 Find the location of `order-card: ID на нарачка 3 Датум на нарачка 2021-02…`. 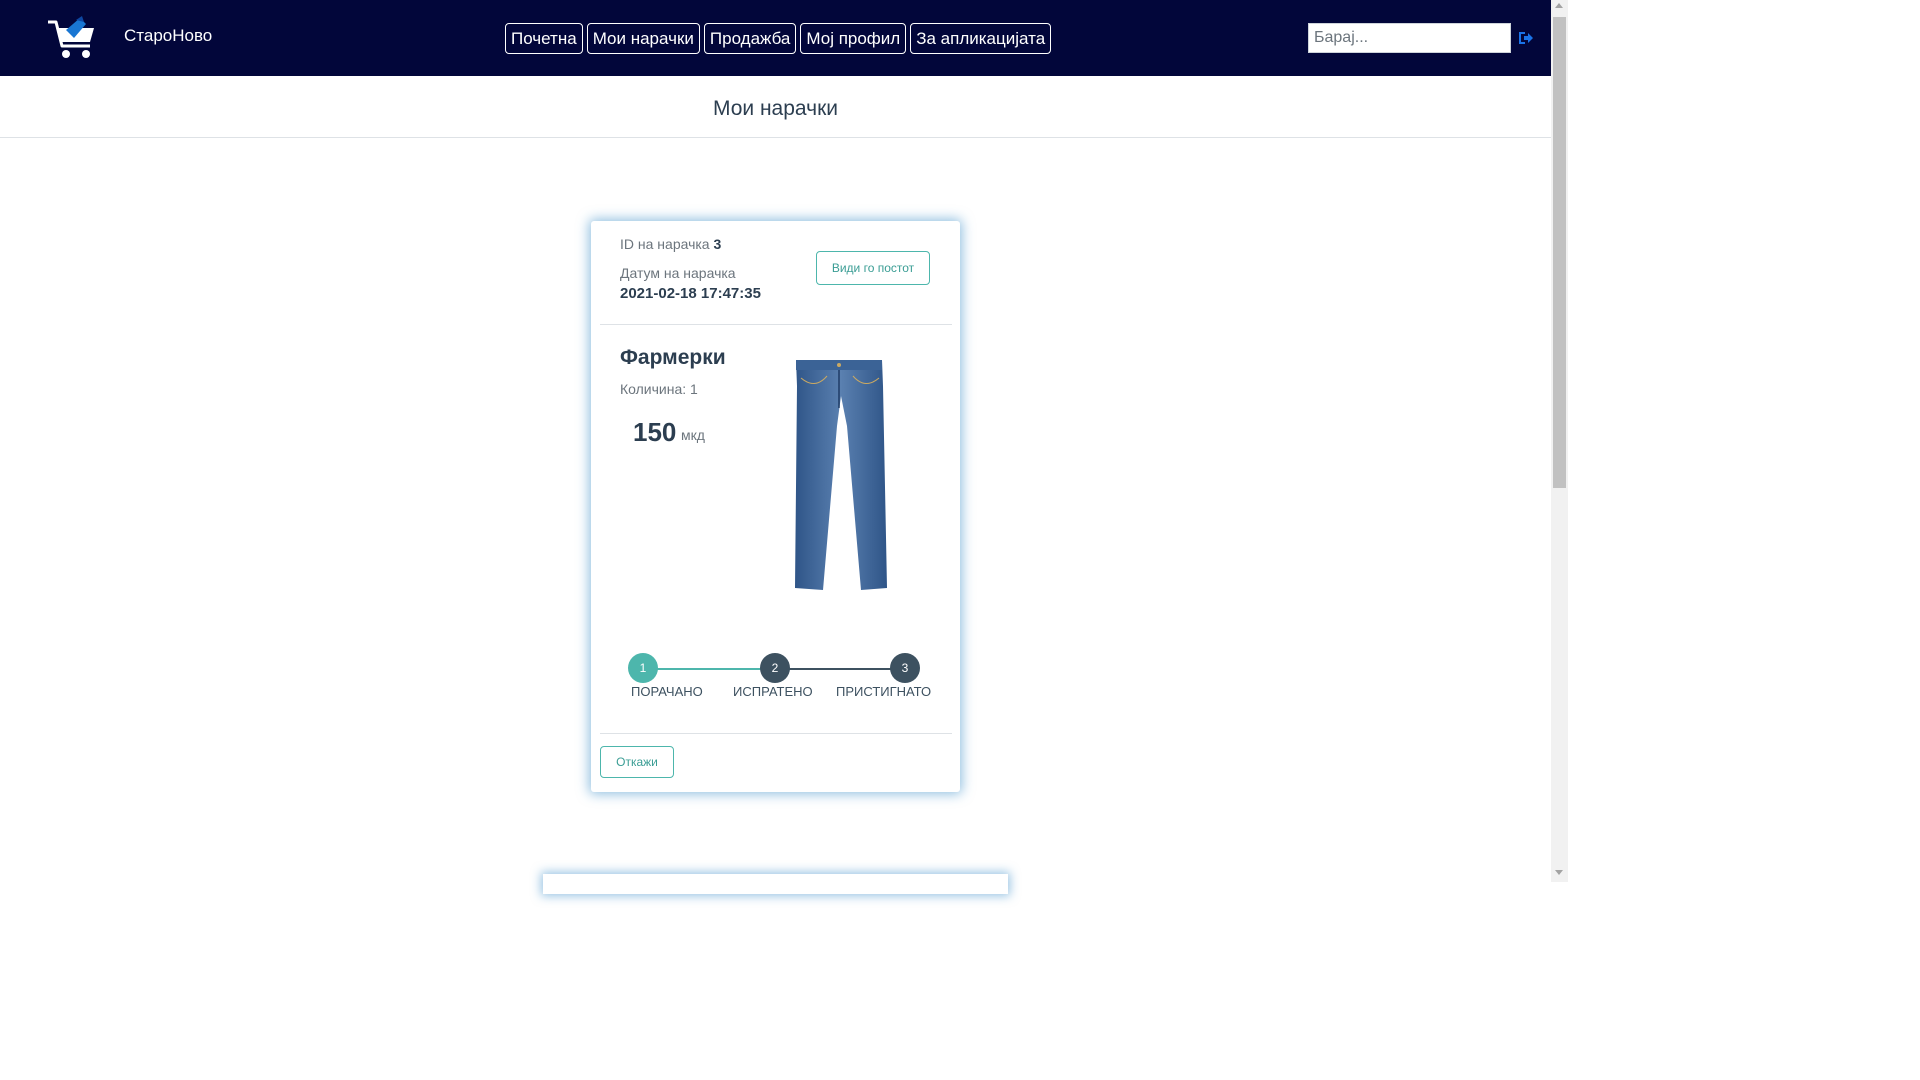

order-card: ID на нарачка 3 Датум на нарачка 2021-02… is located at coordinates (775, 506).